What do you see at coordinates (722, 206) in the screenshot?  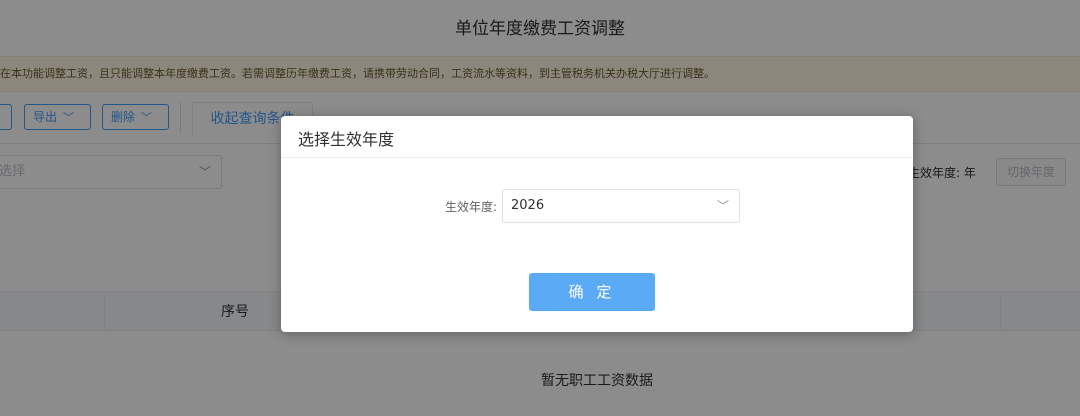 I see `chevron-down-icon: ﹀` at bounding box center [722, 206].